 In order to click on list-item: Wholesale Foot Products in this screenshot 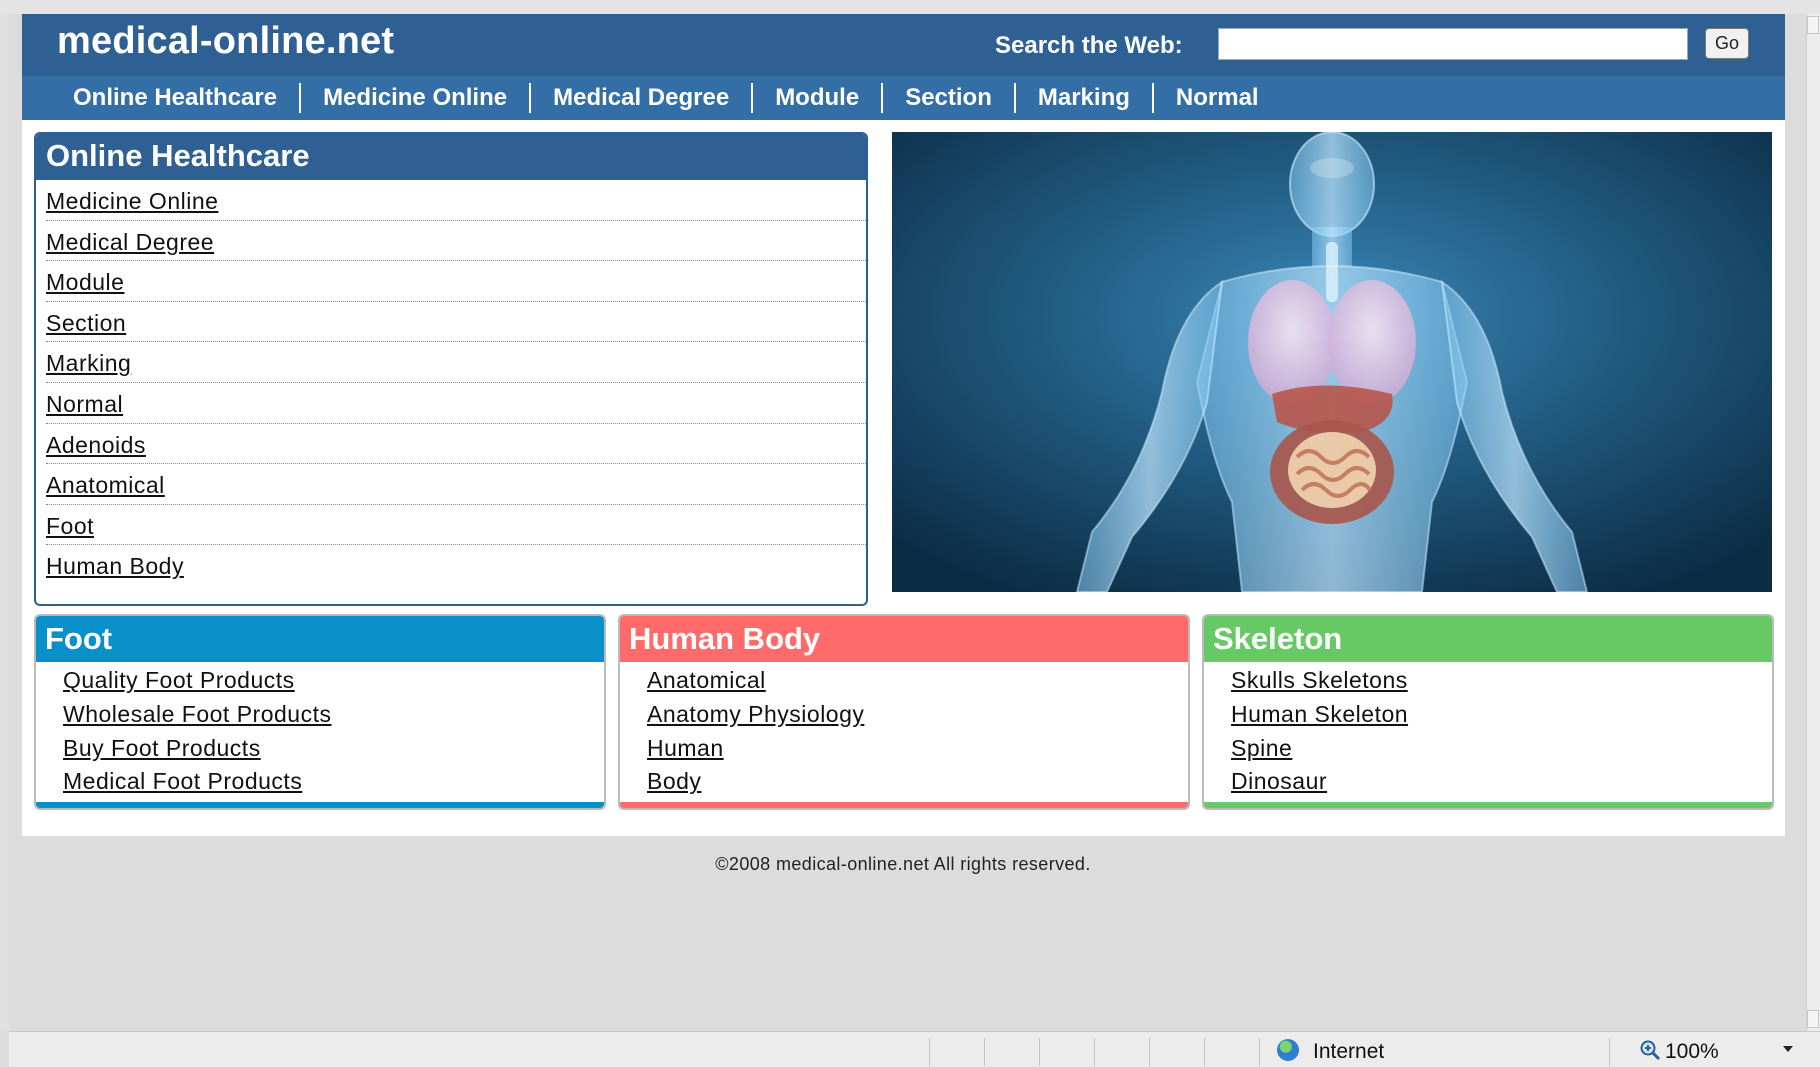, I will do `click(333, 718)`.